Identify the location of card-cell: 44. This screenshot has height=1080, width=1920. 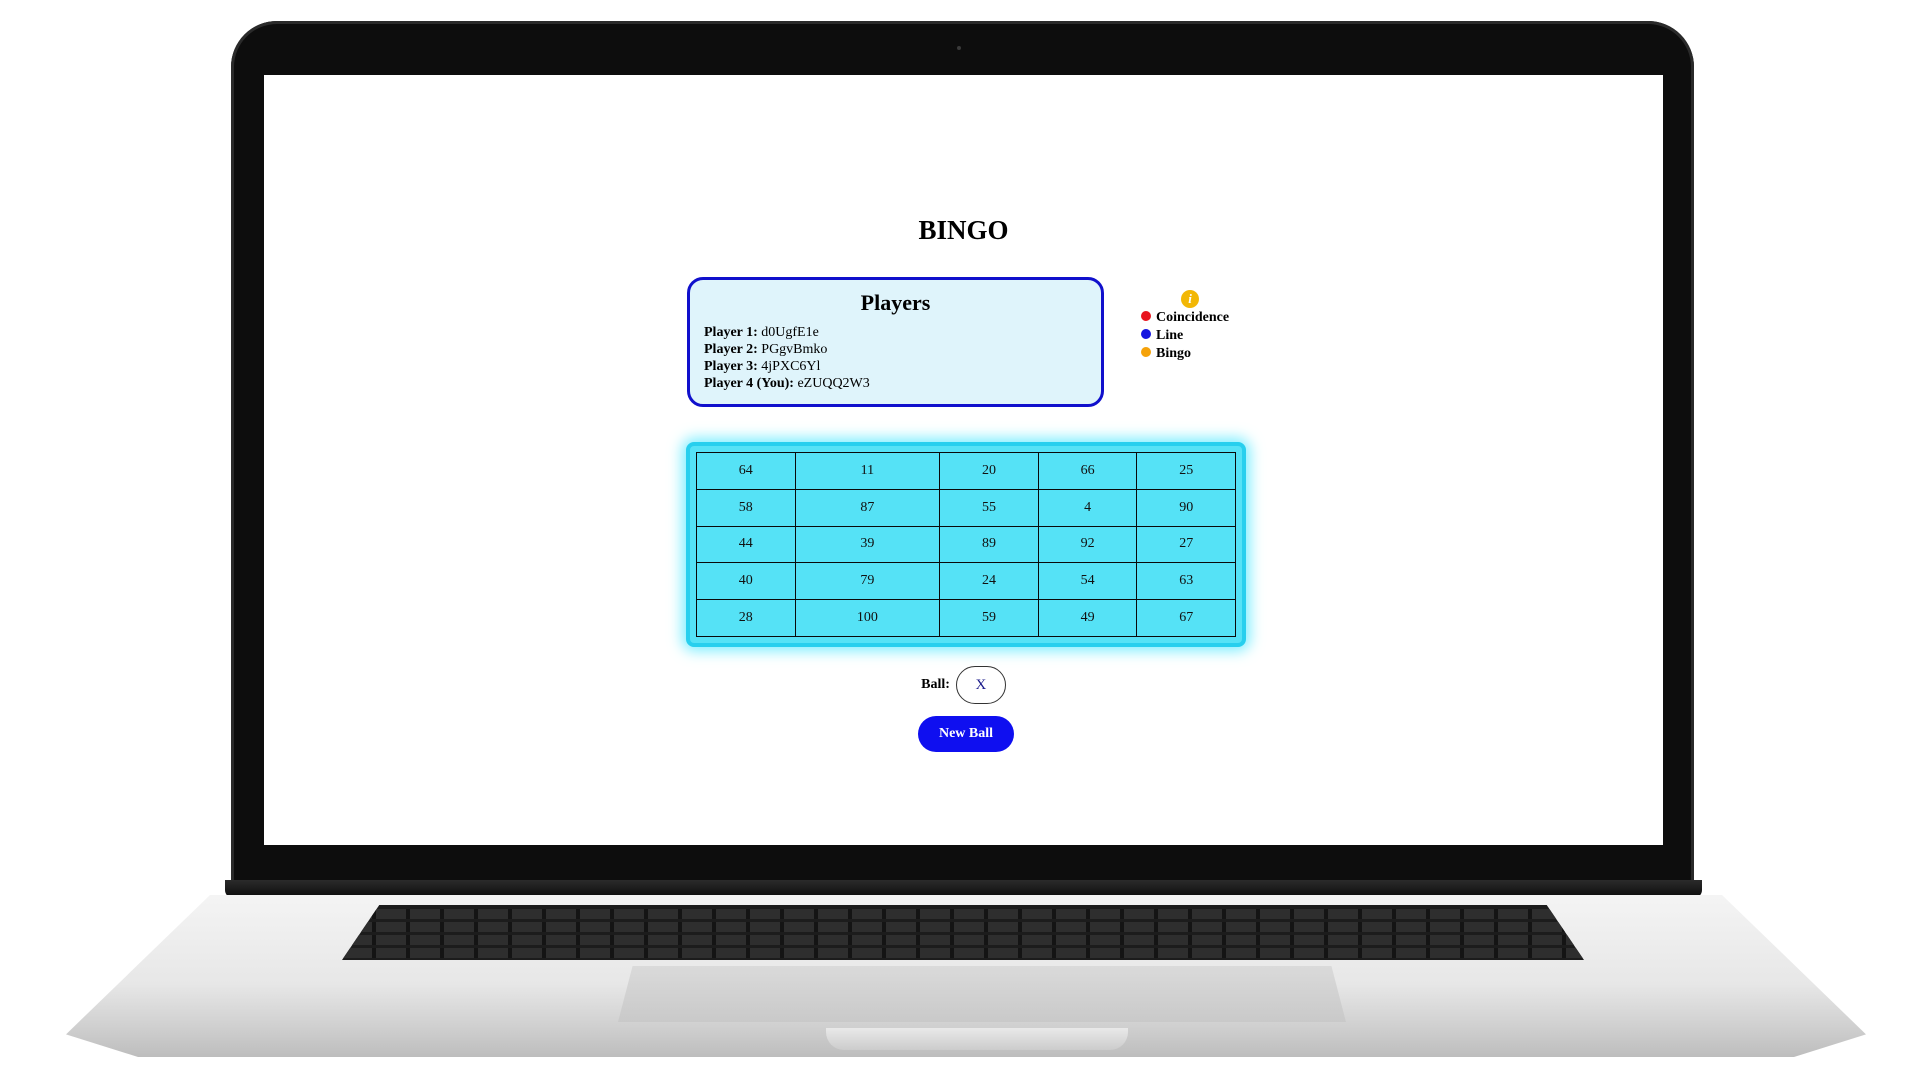
(746, 544).